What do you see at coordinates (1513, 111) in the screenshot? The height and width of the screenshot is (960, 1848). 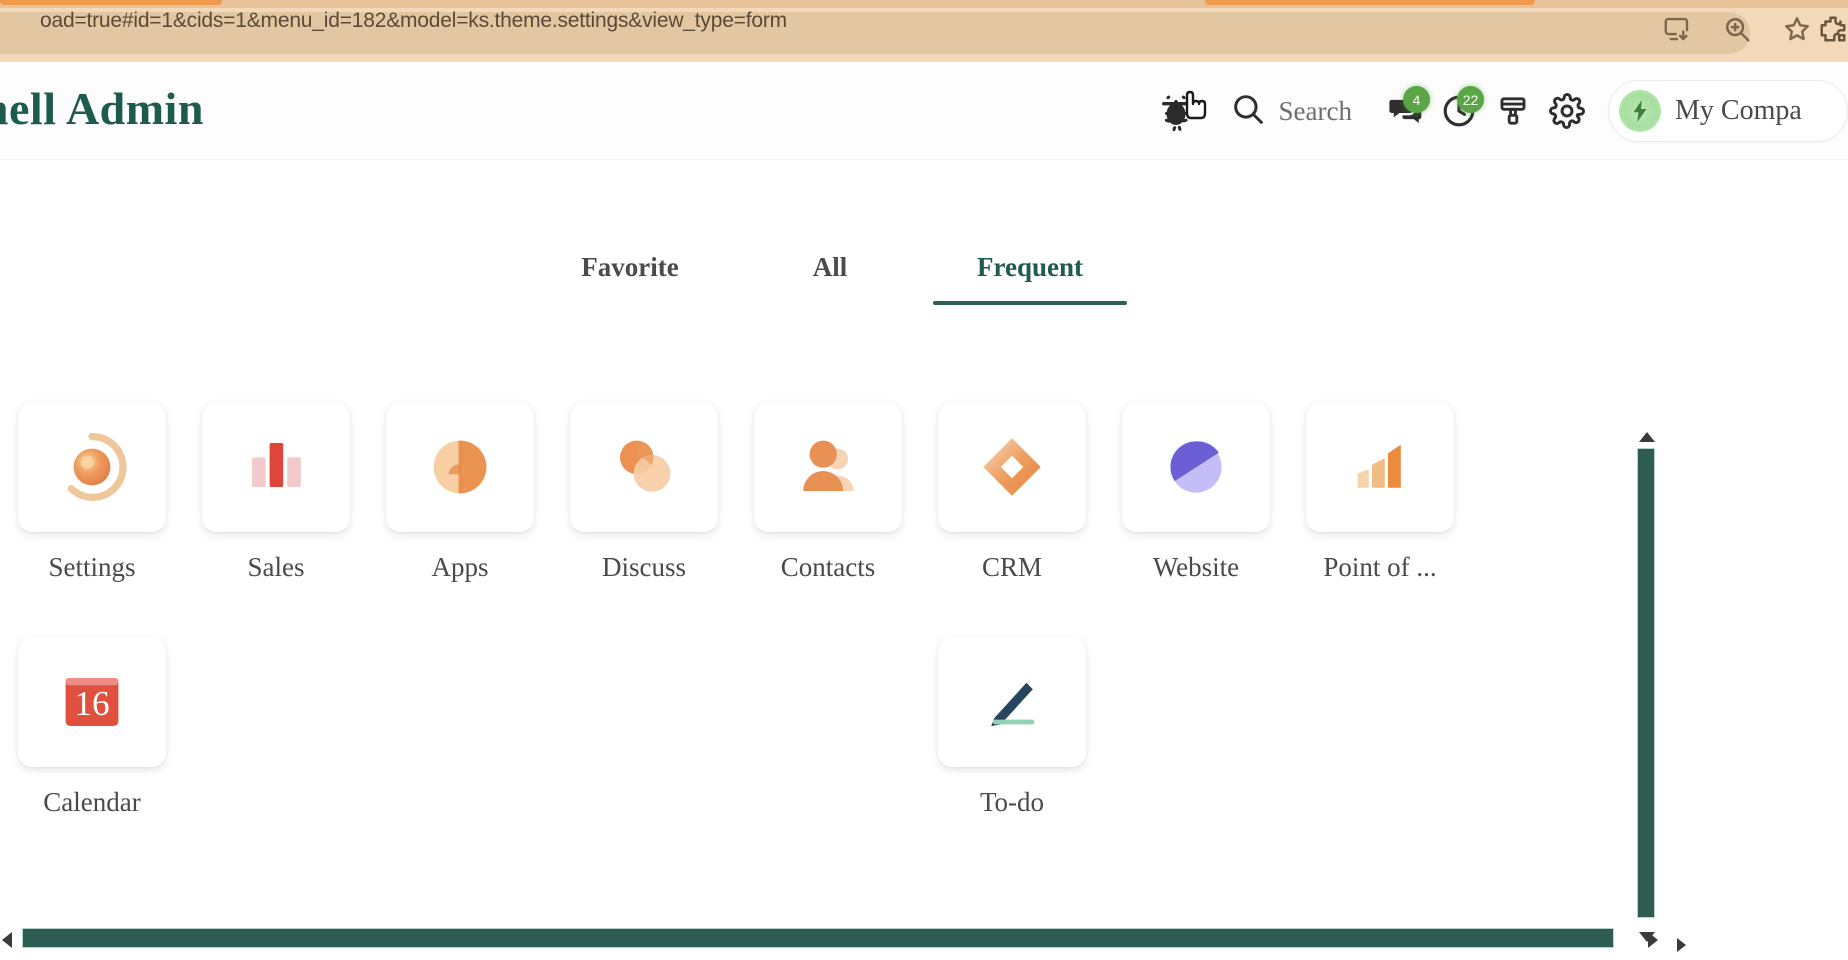 I see `paint-brush-icon` at bounding box center [1513, 111].